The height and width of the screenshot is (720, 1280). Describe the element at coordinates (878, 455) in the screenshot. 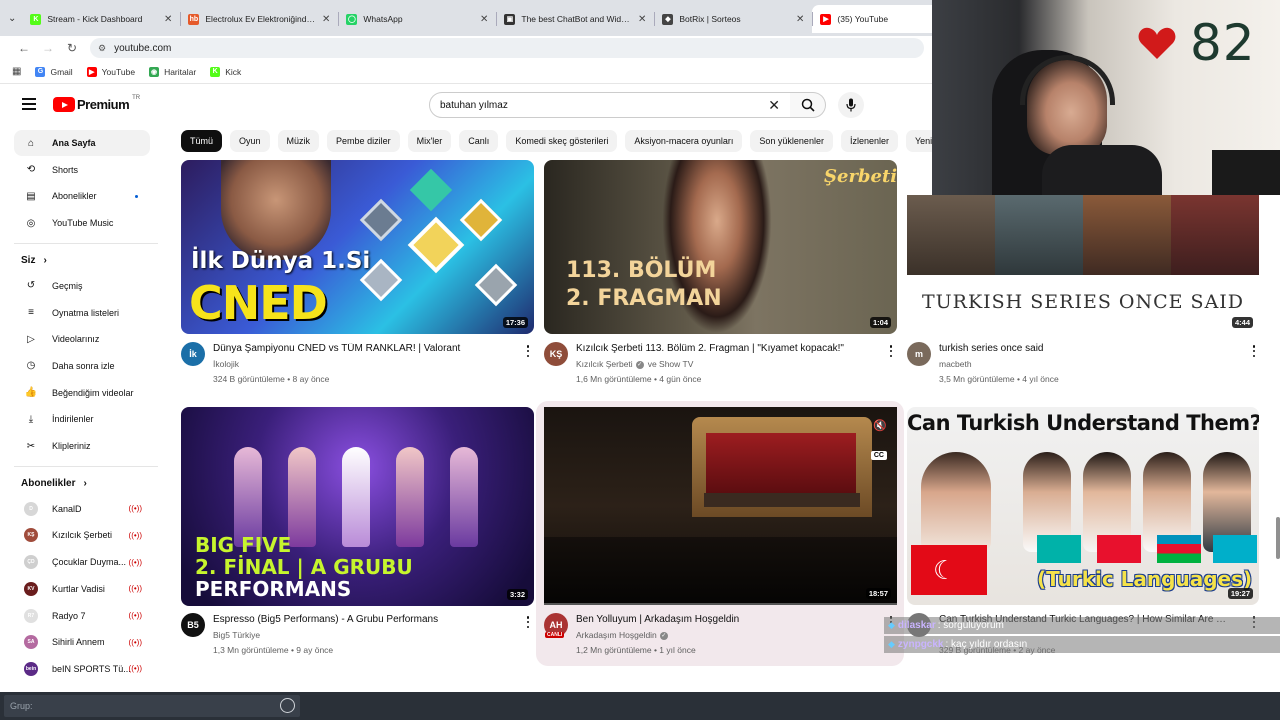

I see `captions-icon: CC` at that location.